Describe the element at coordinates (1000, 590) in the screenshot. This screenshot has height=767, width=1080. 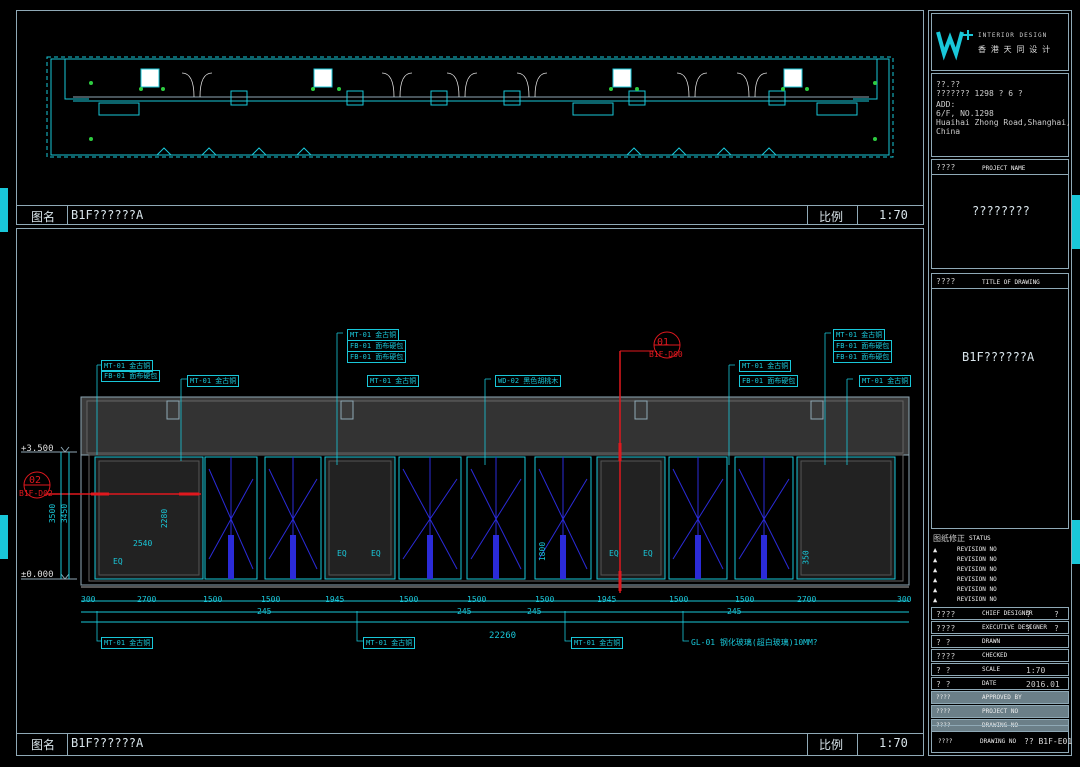
I see `revision-row: ▲ REVISION NO` at that location.